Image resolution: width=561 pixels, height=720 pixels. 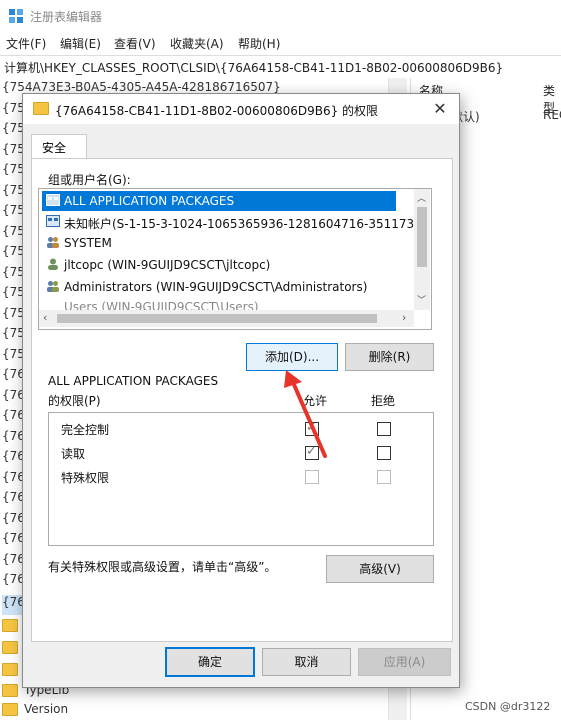 I want to click on chevron-right-icon: ›, so click(x=404, y=317).